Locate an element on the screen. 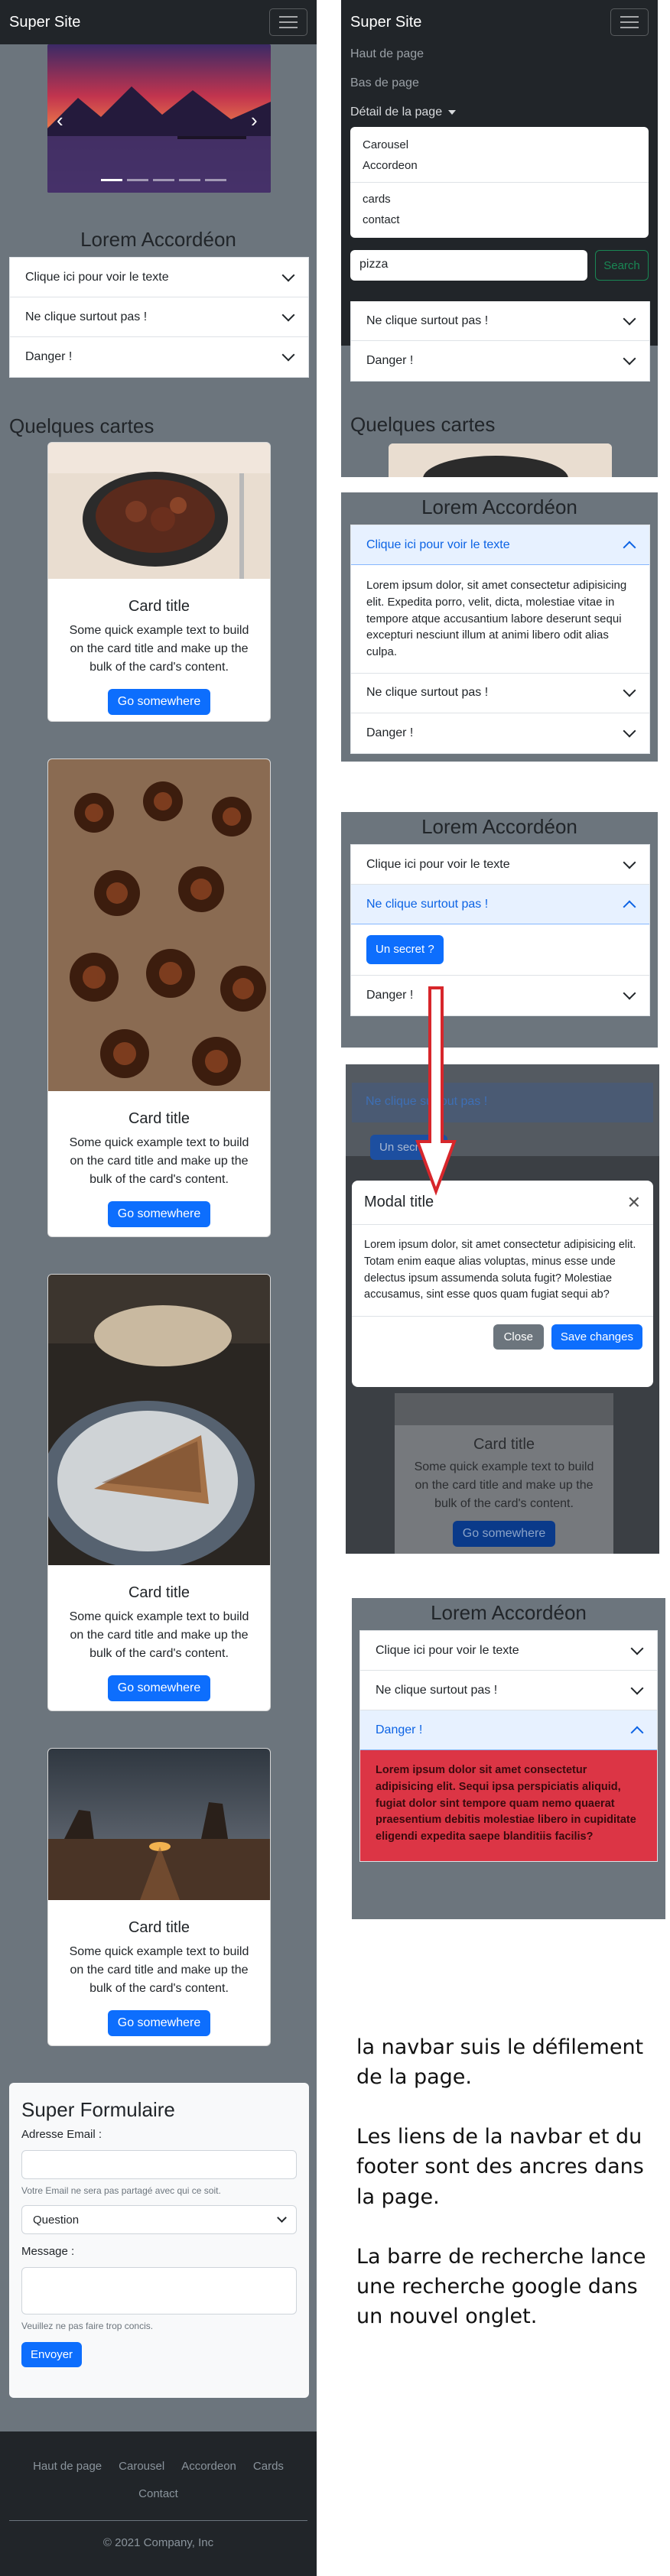 This screenshot has height=2576, width=670. email-field is located at coordinates (159, 2165).